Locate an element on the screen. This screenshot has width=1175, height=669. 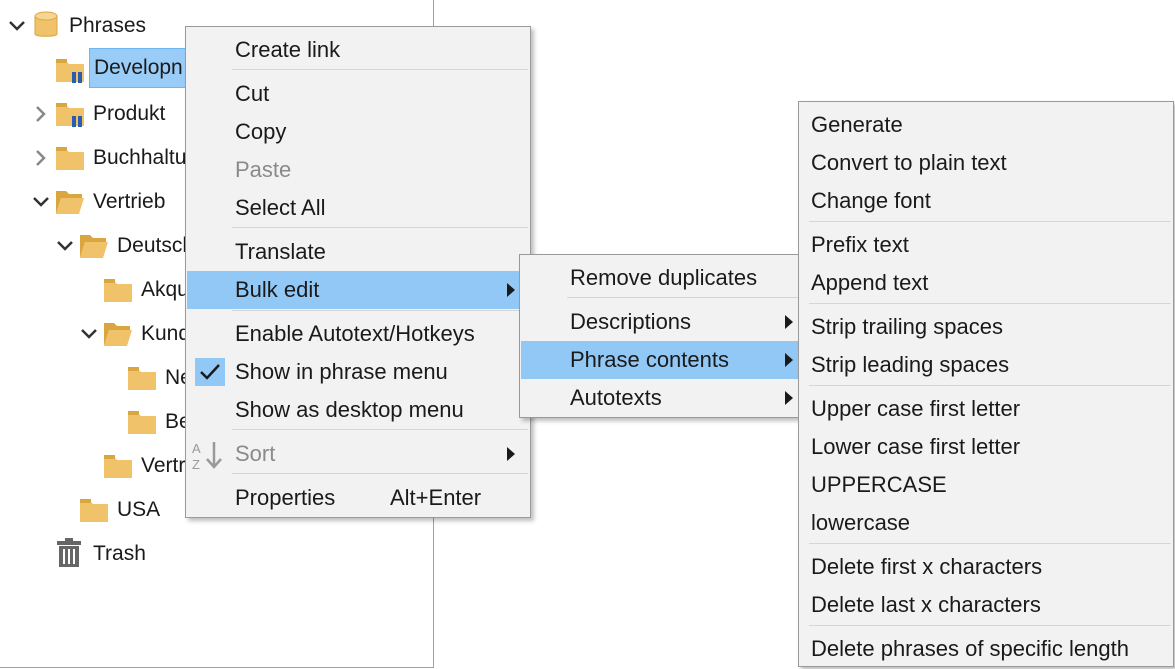
svg-text: Z is located at coordinates (196, 464).